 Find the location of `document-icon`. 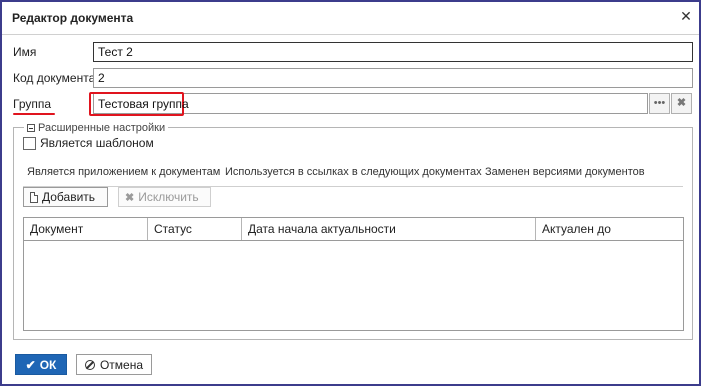

document-icon is located at coordinates (34, 197).